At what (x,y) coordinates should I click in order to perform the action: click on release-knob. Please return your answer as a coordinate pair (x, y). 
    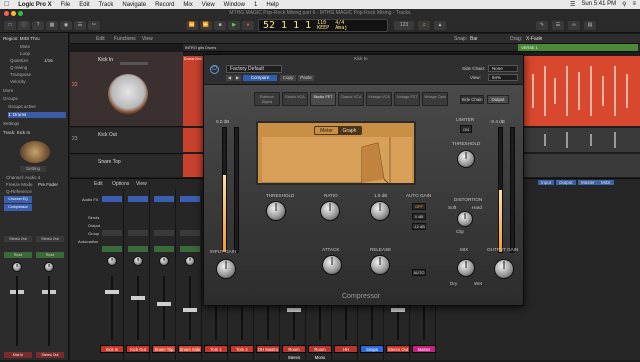
    Looking at the image, I should click on (380, 265).